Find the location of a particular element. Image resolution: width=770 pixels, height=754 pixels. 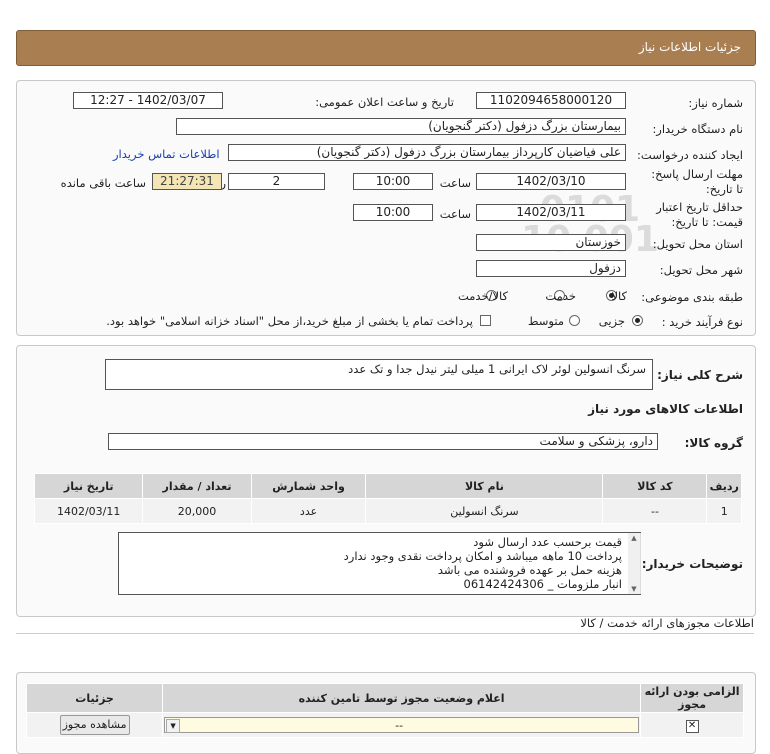

buyer-note-1: قیمت برحسب عدد ارسال شود is located at coordinates (547, 542).